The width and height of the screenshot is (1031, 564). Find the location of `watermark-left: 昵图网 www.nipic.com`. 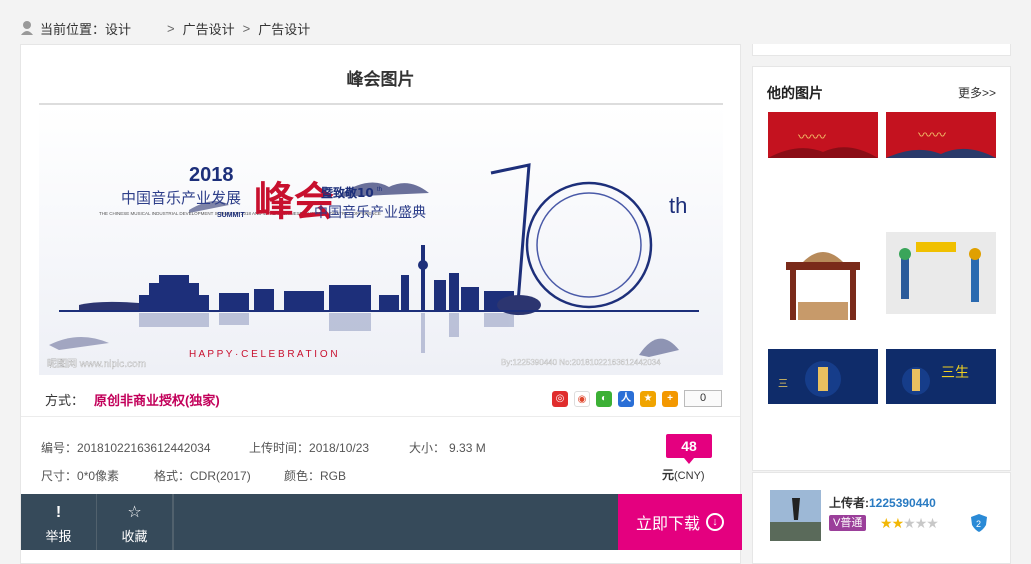

watermark-left: 昵图网 www.nipic.com is located at coordinates (96, 364).